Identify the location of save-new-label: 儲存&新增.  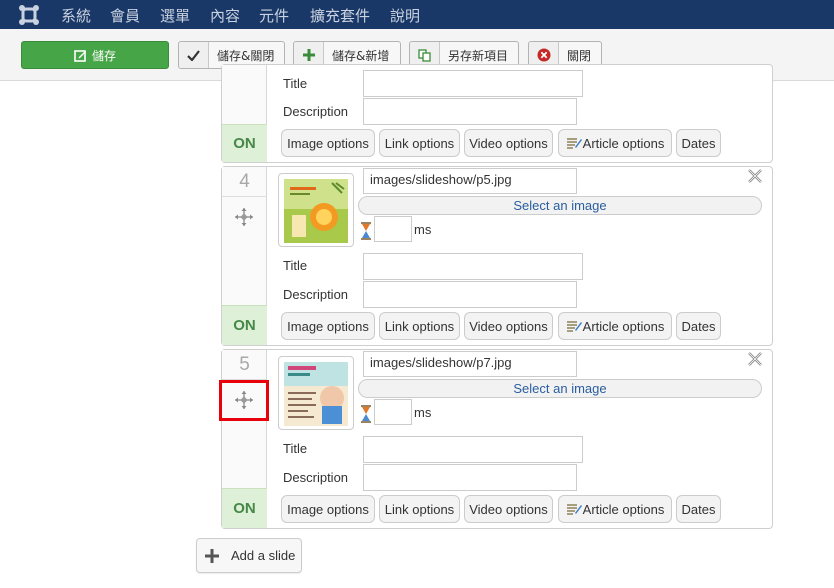
(361, 55).